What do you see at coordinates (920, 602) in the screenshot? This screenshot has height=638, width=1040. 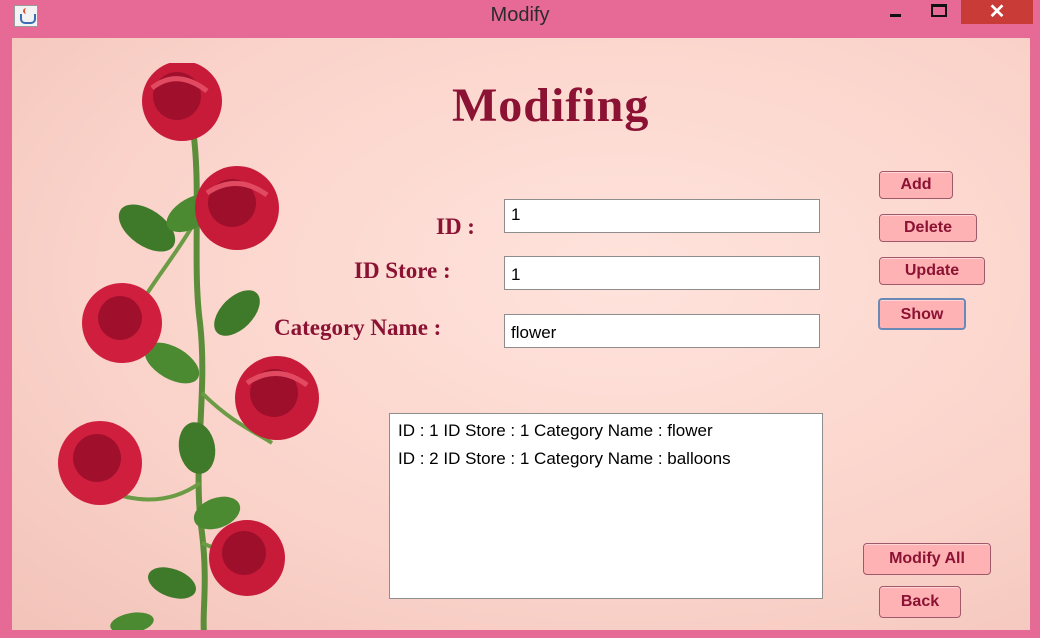 I see `back-button: Back` at bounding box center [920, 602].